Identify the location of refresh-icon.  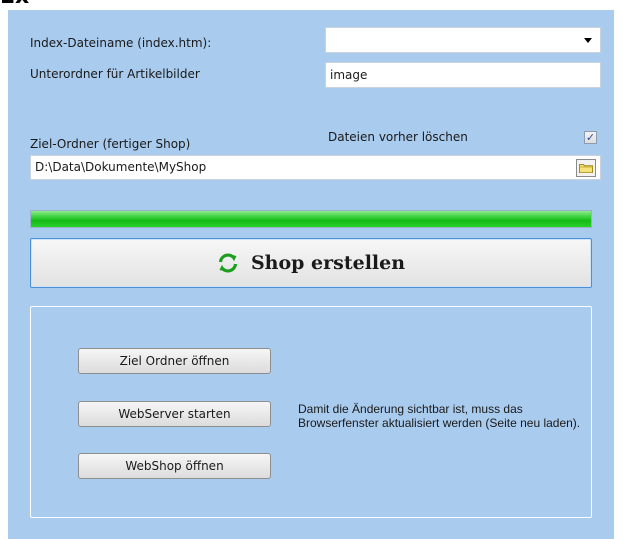
(228, 263).